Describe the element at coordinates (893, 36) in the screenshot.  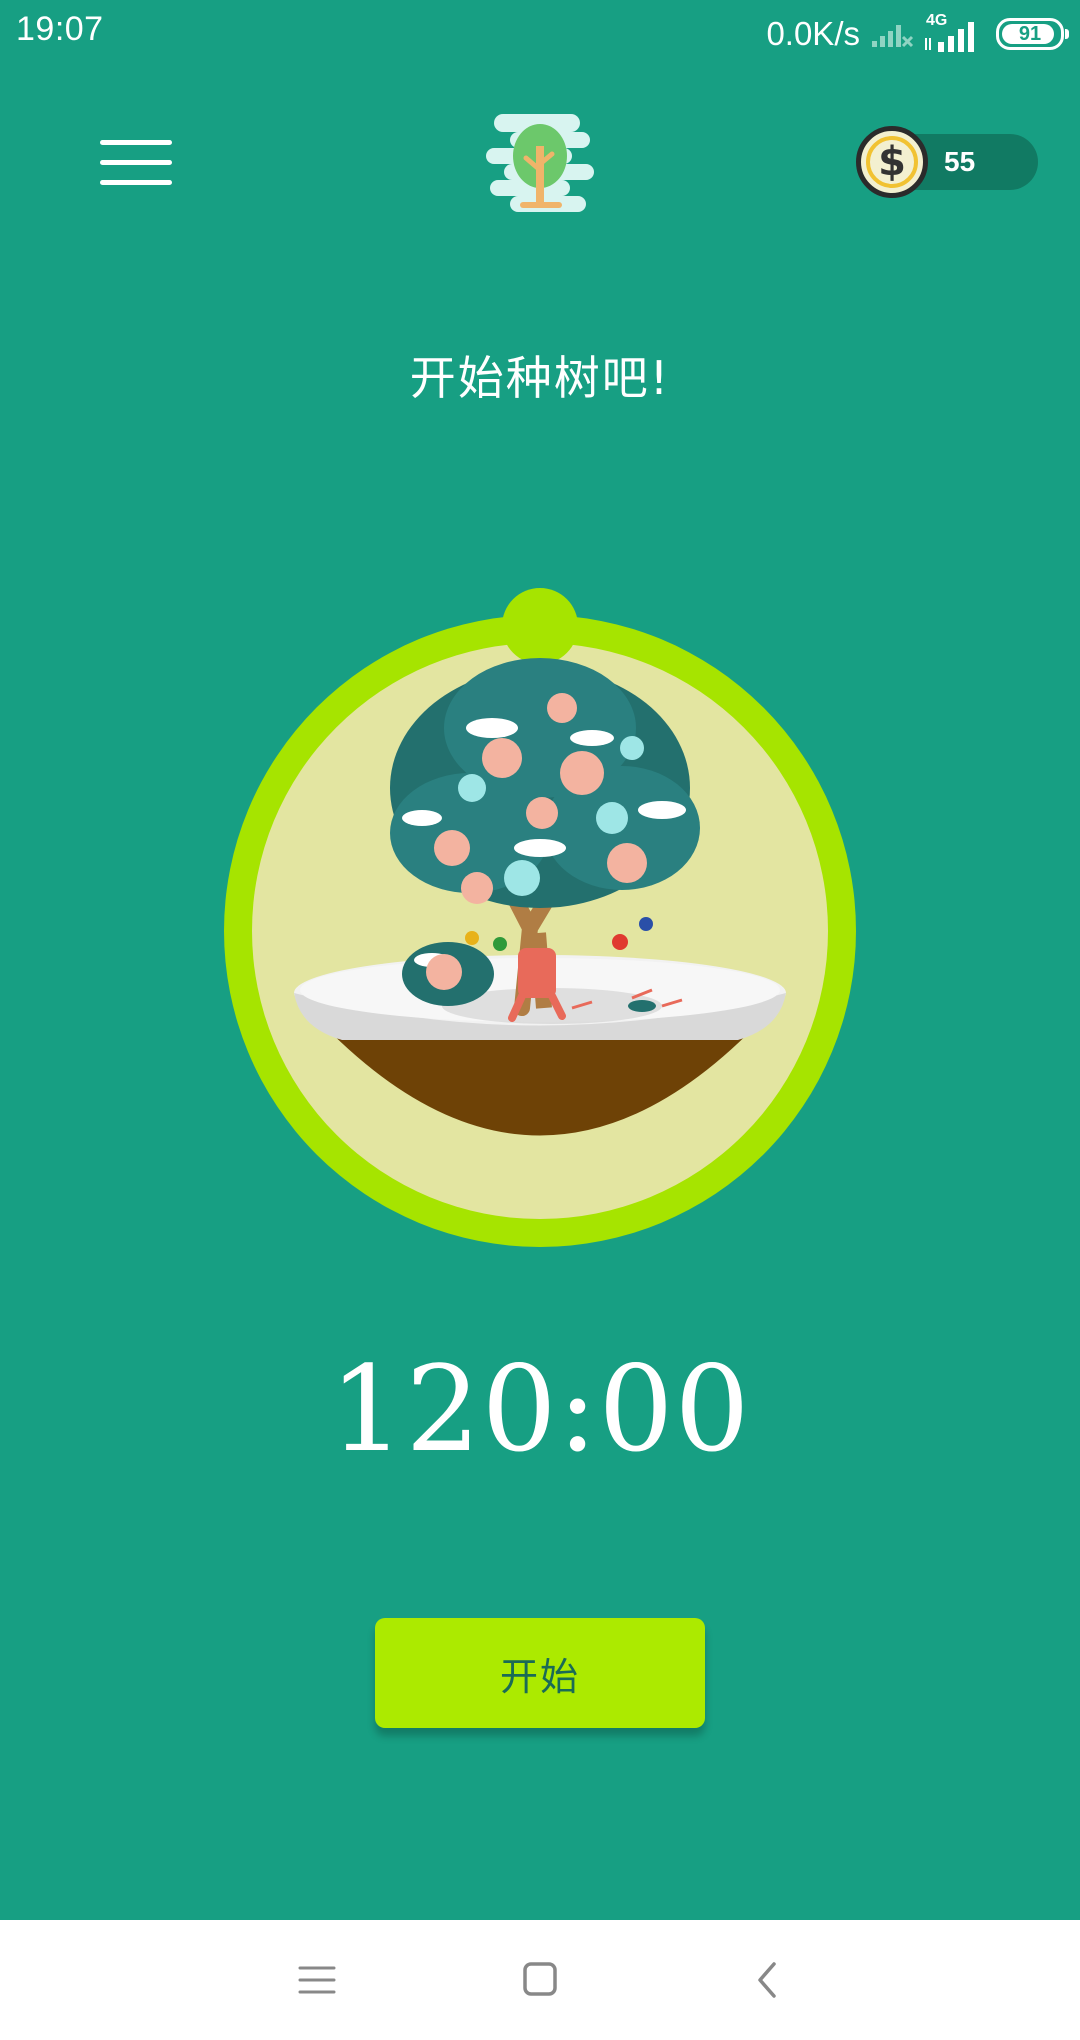
I see `signal-weak-icon` at that location.